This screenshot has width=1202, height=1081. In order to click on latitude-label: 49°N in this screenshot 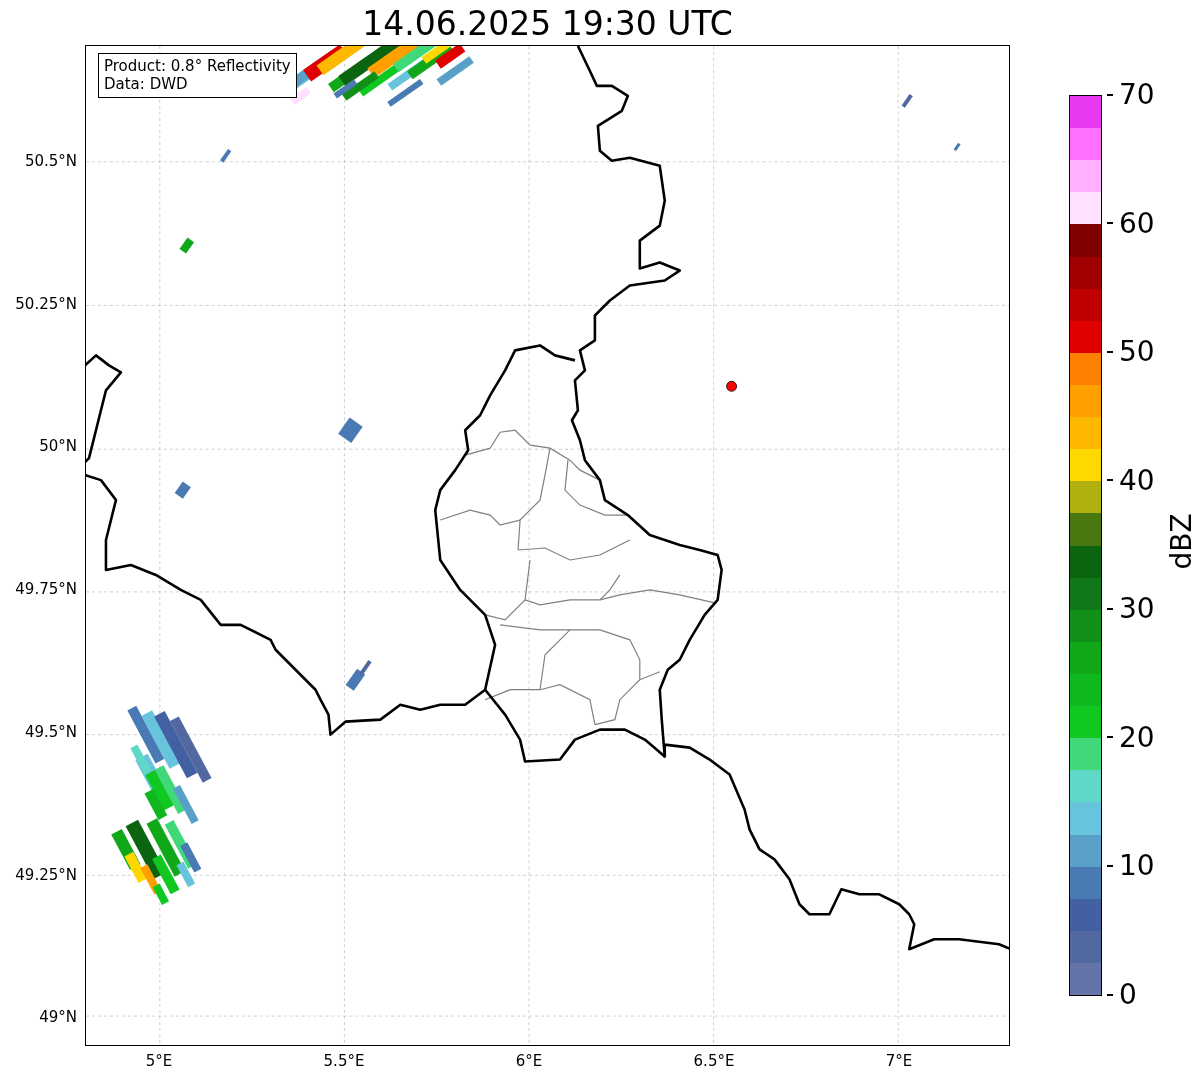, I will do `click(58, 1017)`.